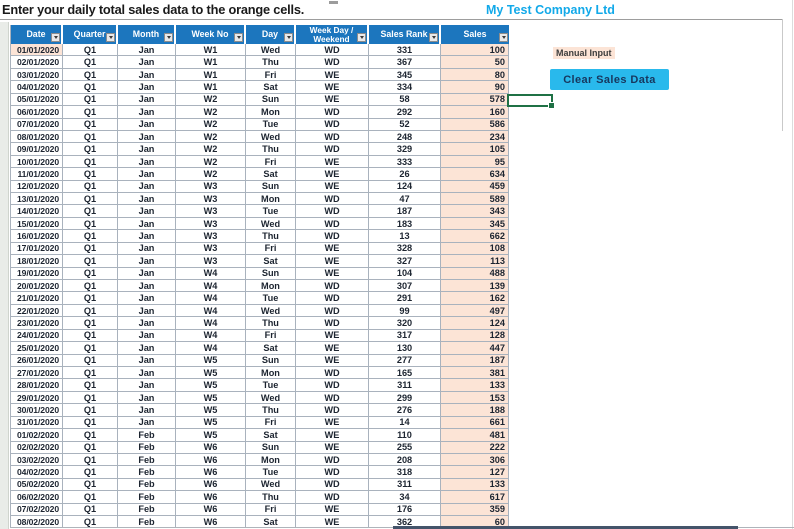 Image resolution: width=794 pixels, height=529 pixels. What do you see at coordinates (37, 199) in the screenshot?
I see `cell-date: 13/01/2020` at bounding box center [37, 199].